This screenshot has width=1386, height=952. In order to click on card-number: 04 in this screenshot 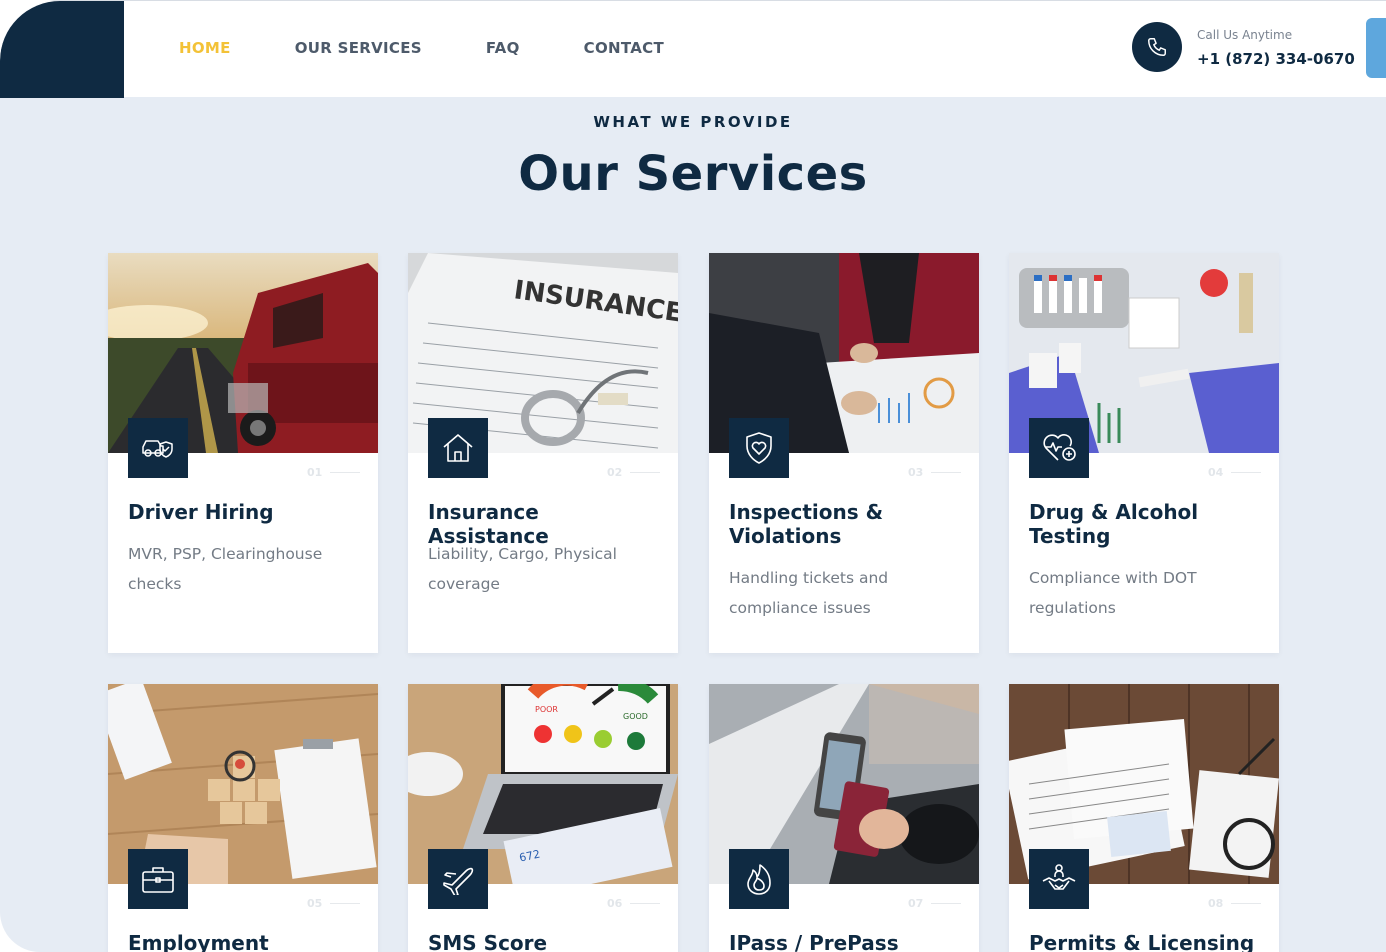, I will do `click(1216, 472)`.